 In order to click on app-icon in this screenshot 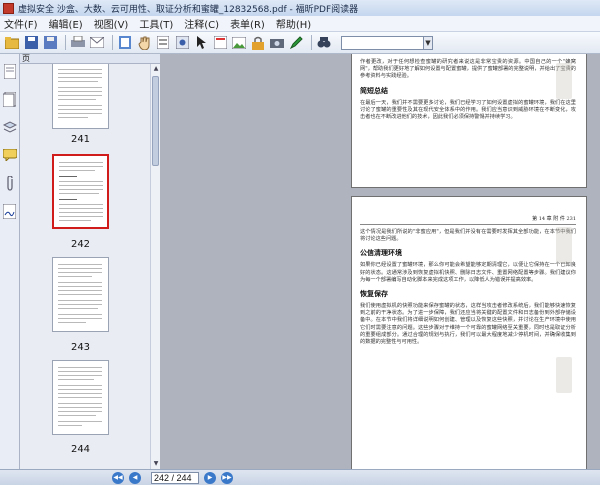, I will do `click(8, 8)`.